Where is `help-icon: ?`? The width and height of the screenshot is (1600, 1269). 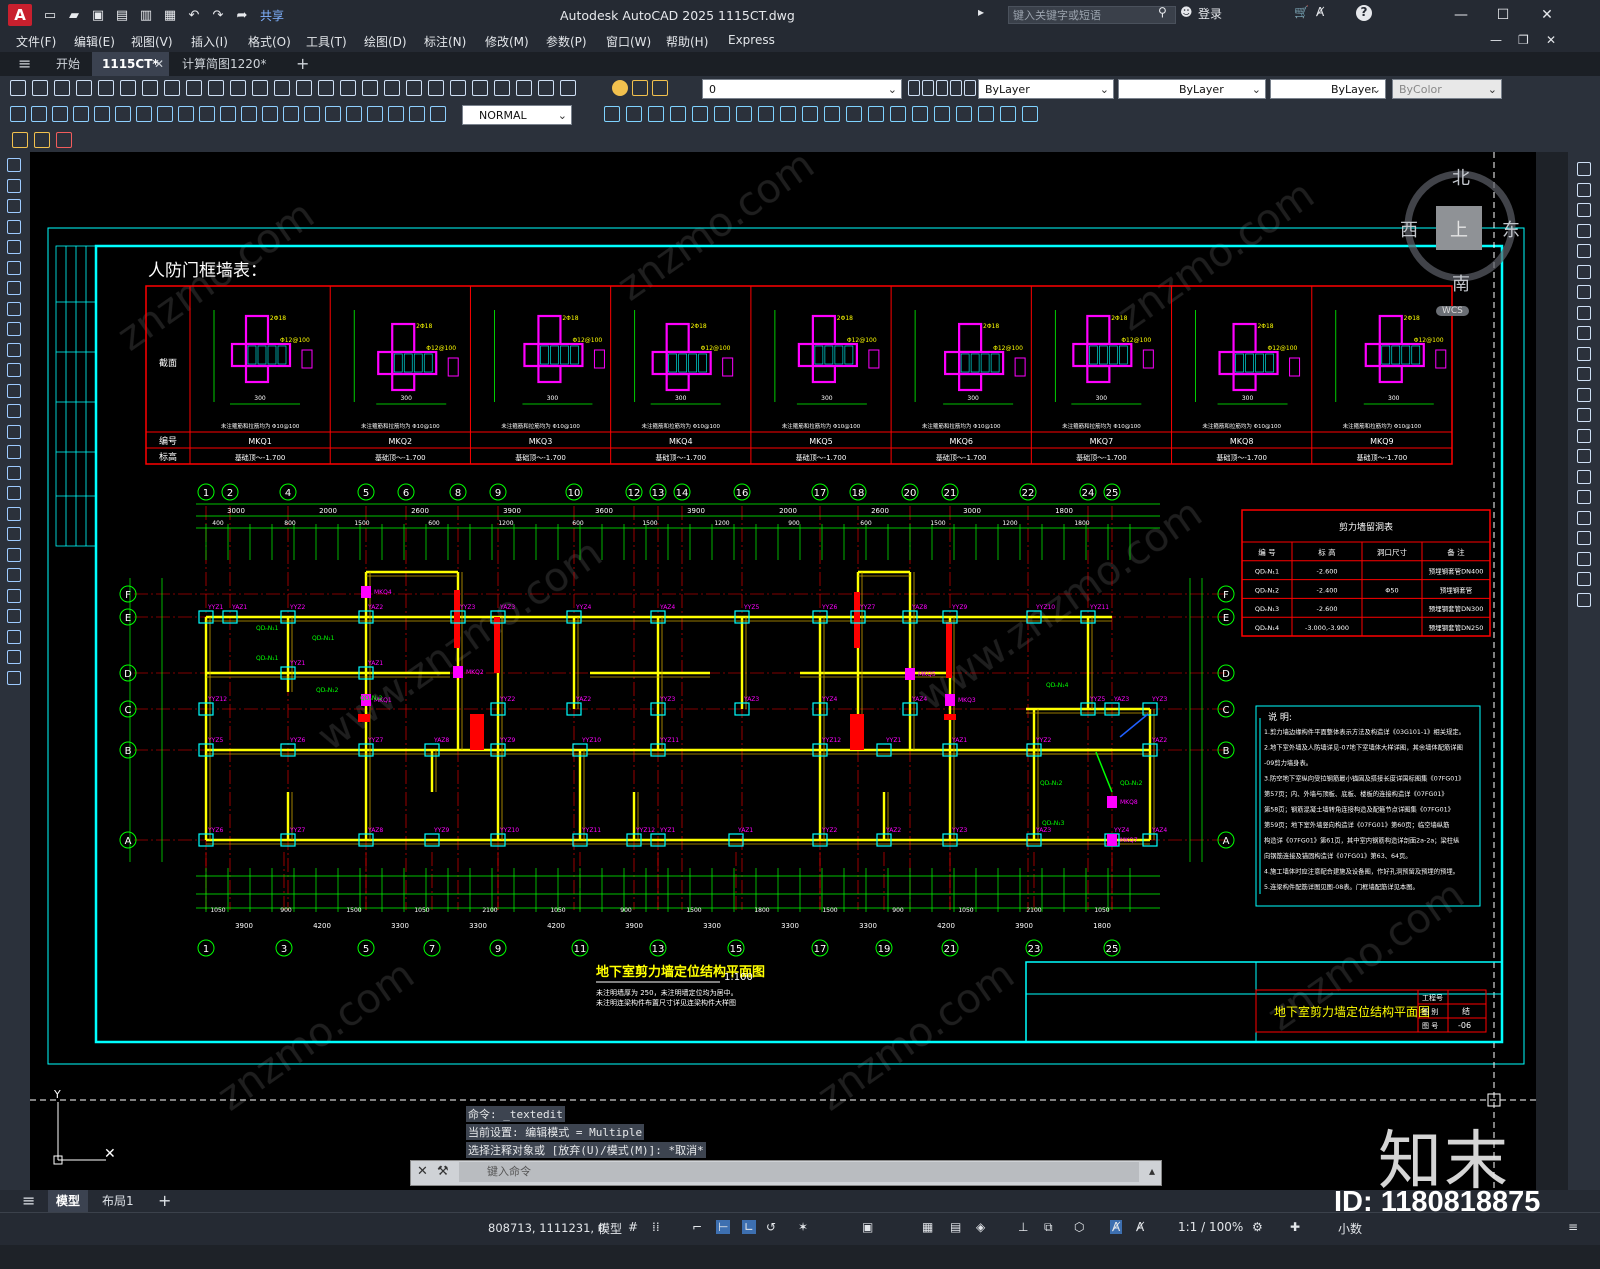 help-icon: ? is located at coordinates (1364, 13).